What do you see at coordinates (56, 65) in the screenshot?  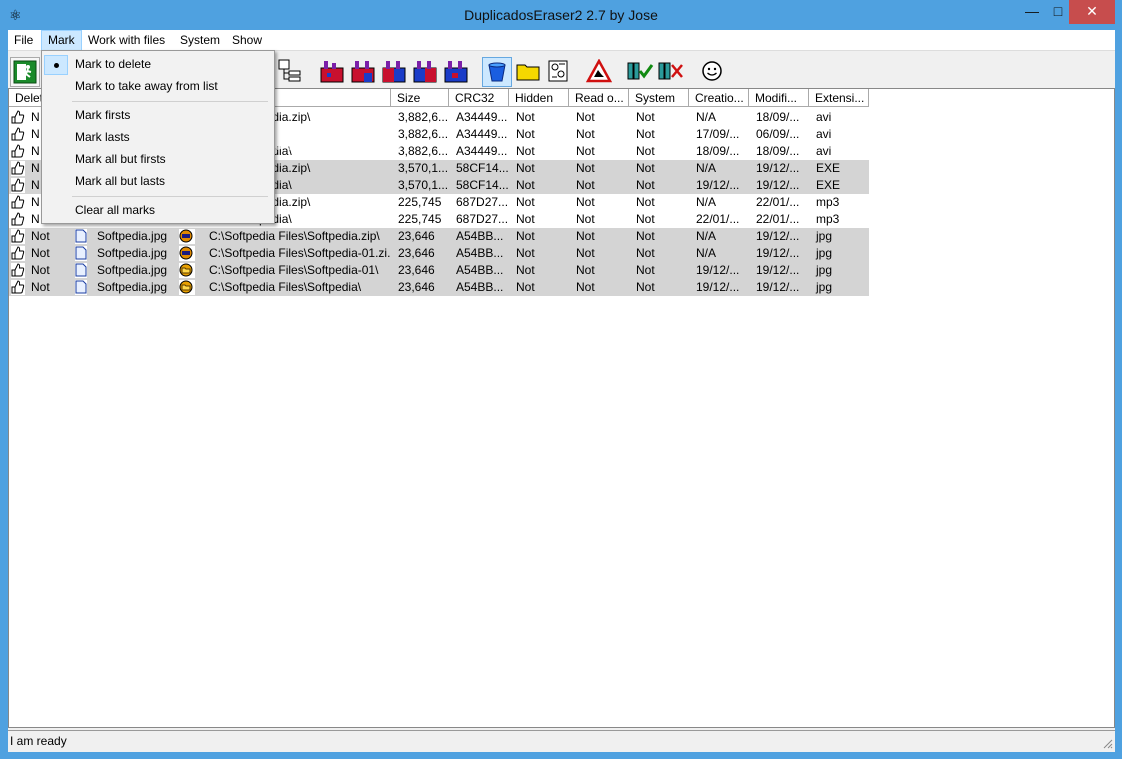 I see `radio-dot-icon` at bounding box center [56, 65].